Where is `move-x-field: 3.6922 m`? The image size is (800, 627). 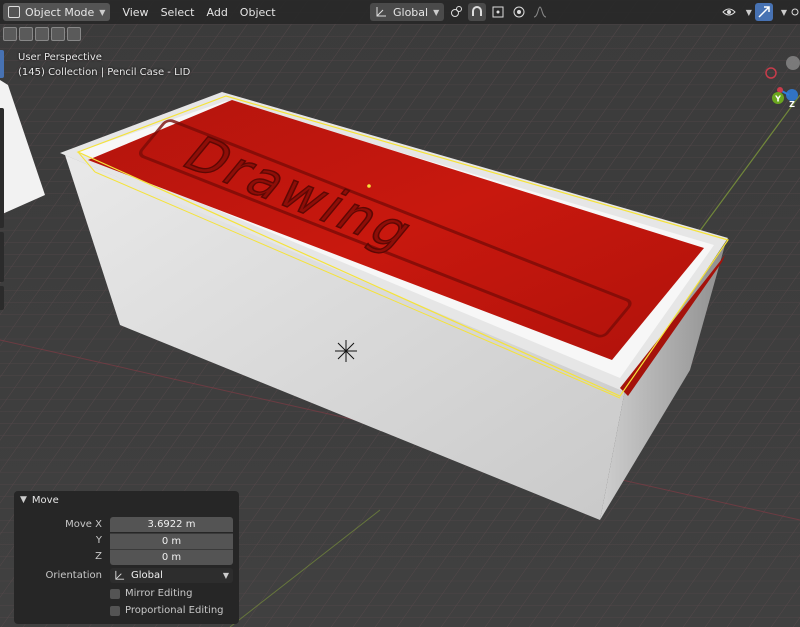 move-x-field: 3.6922 m is located at coordinates (171, 524).